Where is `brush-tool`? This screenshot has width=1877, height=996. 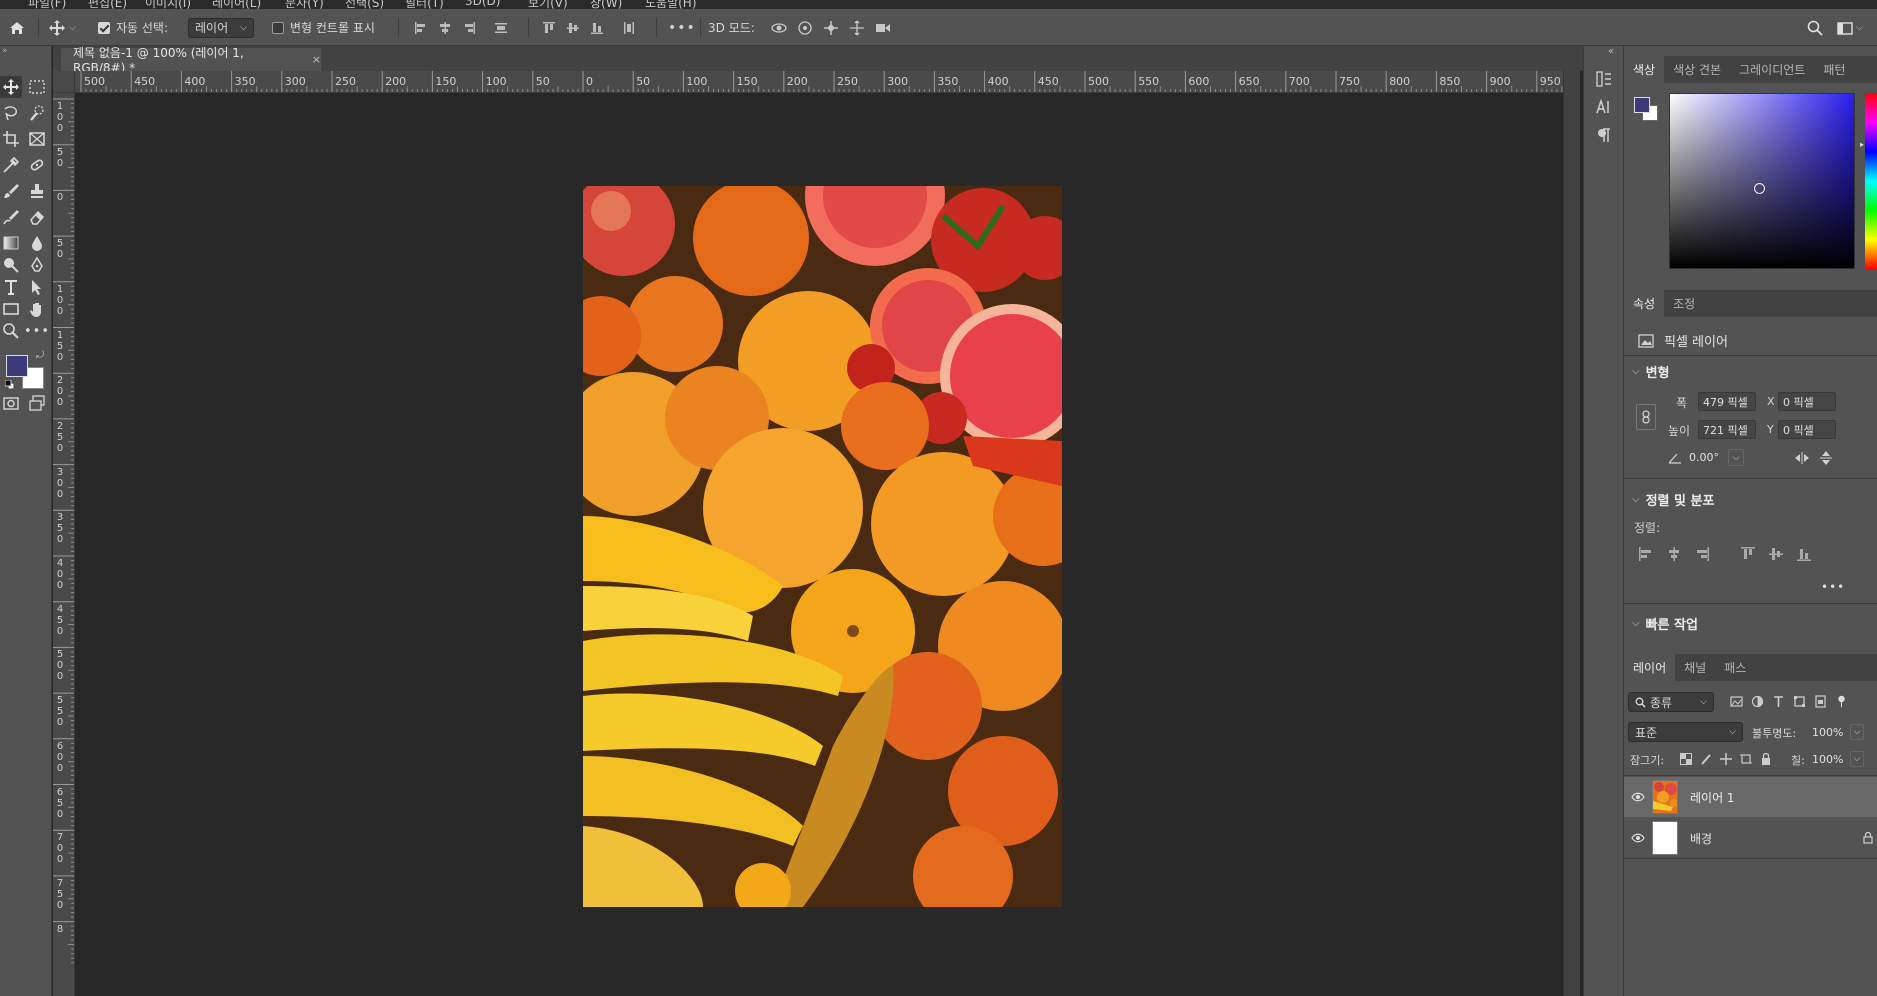 brush-tool is located at coordinates (11, 191).